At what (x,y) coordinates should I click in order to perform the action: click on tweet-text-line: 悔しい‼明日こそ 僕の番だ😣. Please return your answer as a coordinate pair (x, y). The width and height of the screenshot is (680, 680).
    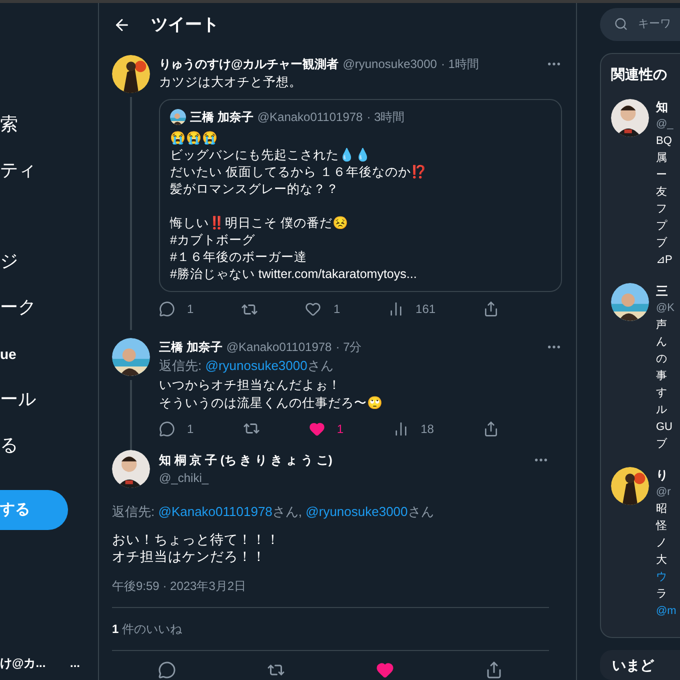
    Looking at the image, I should click on (260, 223).